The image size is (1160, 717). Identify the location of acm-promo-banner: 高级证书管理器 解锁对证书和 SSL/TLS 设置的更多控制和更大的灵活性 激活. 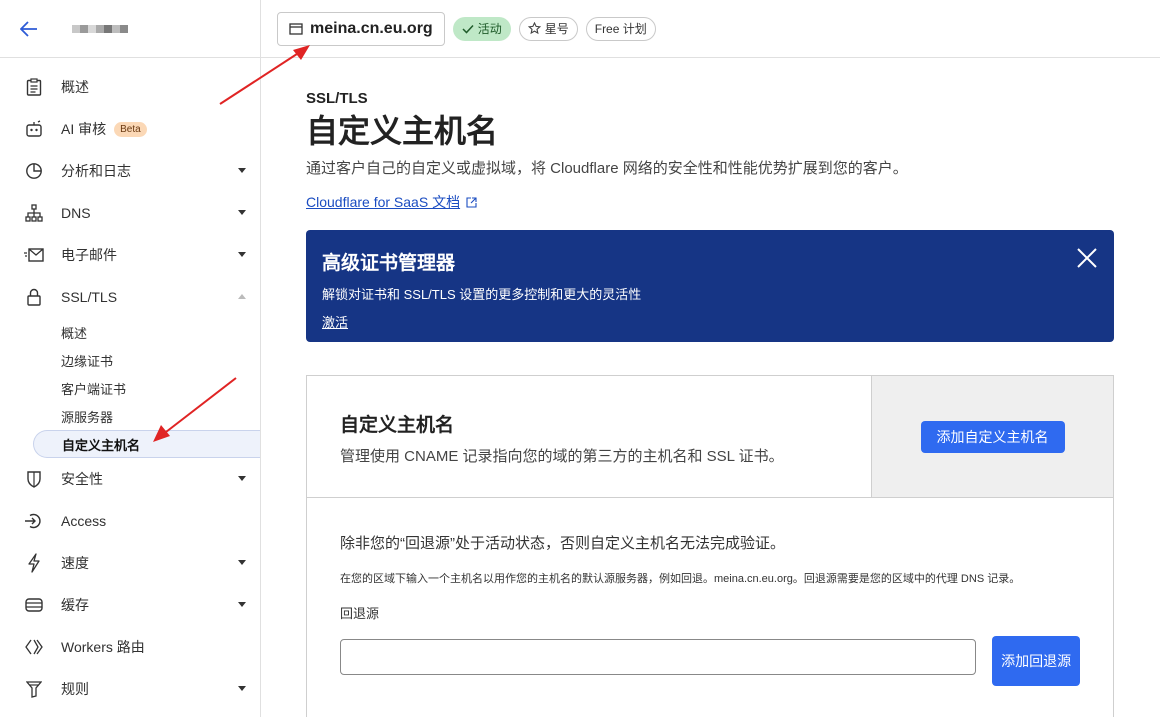
(710, 286).